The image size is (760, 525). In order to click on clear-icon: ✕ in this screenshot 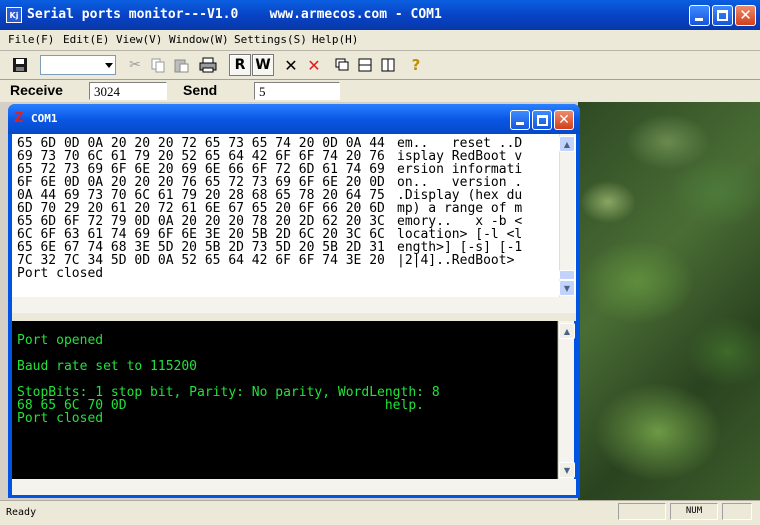, I will do `click(291, 65)`.